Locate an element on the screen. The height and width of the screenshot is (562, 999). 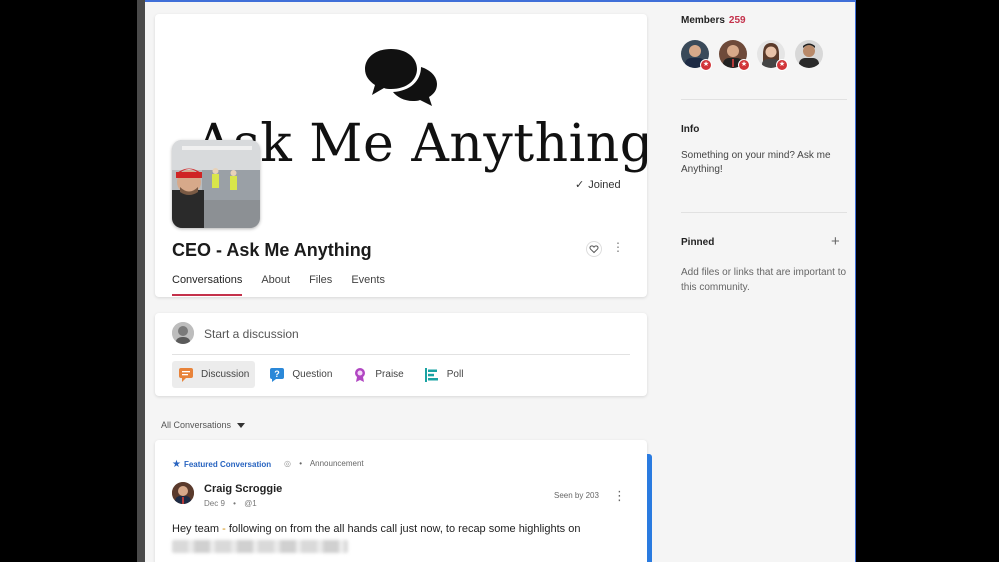
post-type-label: Poll is located at coordinates (455, 374).